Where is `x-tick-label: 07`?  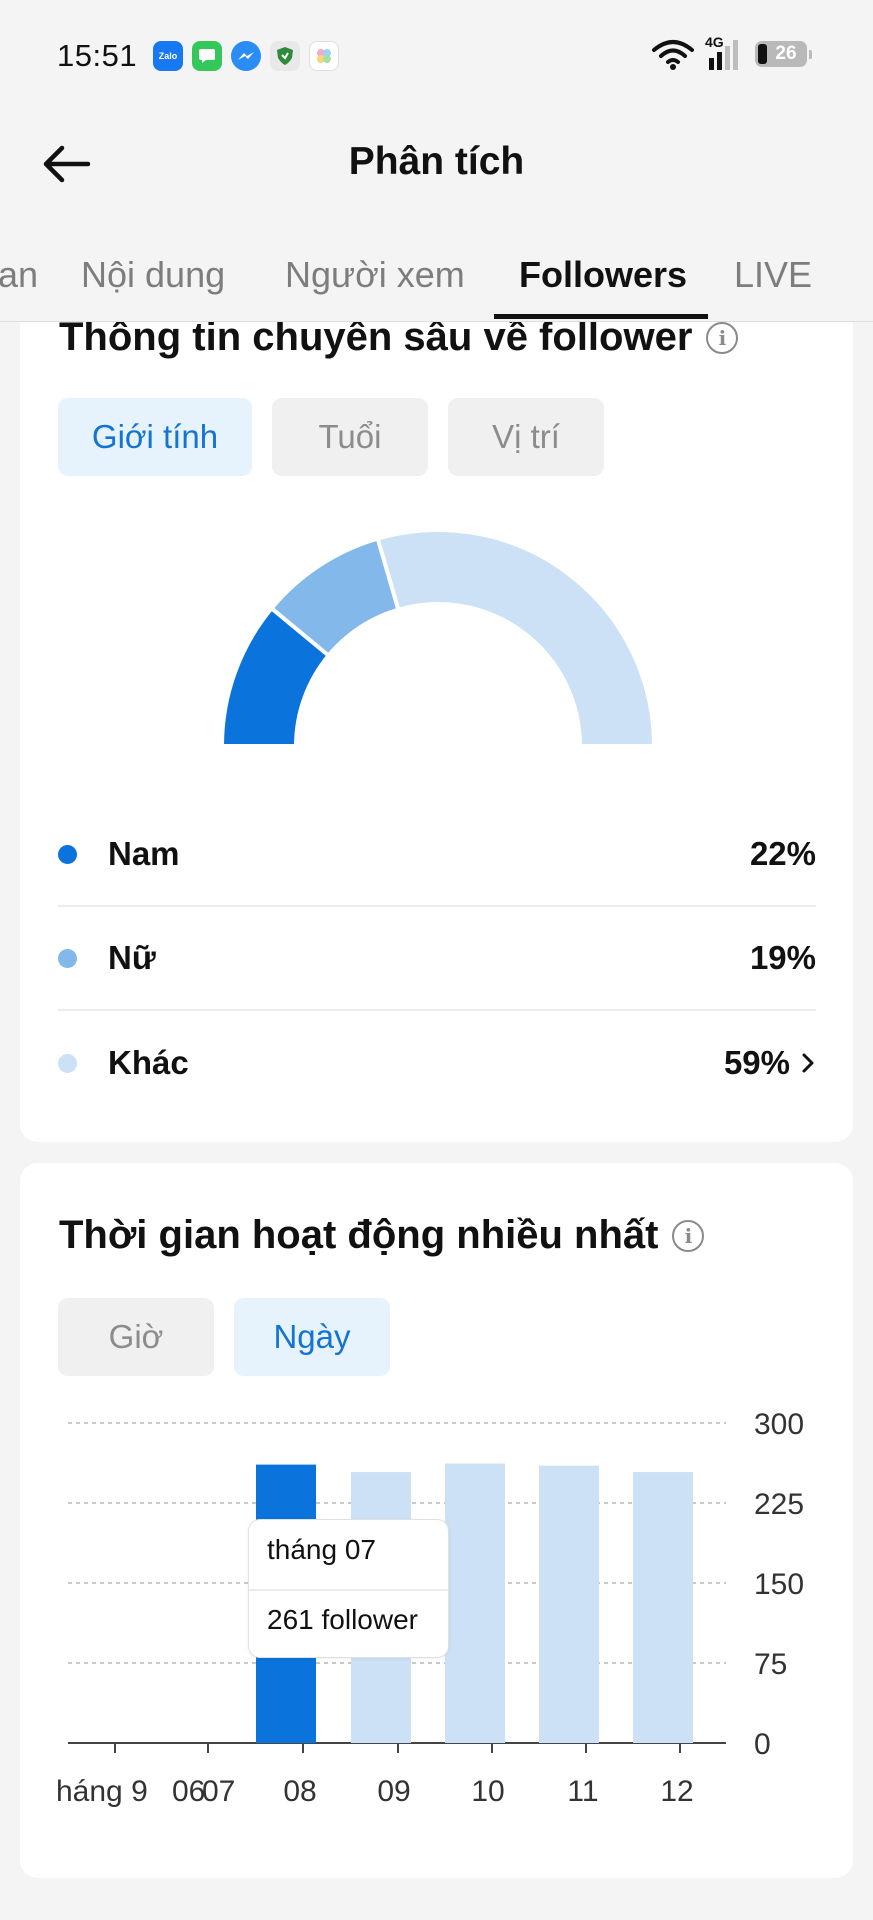
x-tick-label: 07 is located at coordinates (218, 1791).